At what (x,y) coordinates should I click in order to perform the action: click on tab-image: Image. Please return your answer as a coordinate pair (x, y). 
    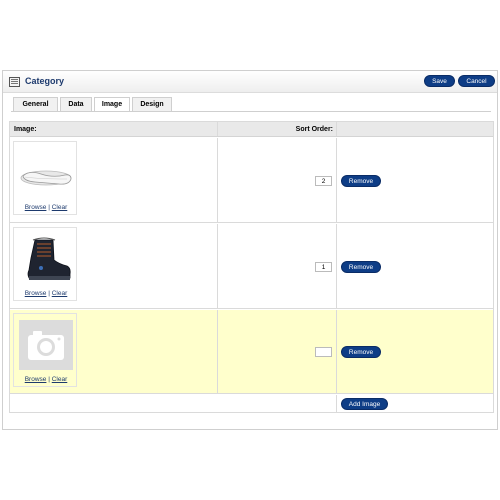
    Looking at the image, I should click on (112, 104).